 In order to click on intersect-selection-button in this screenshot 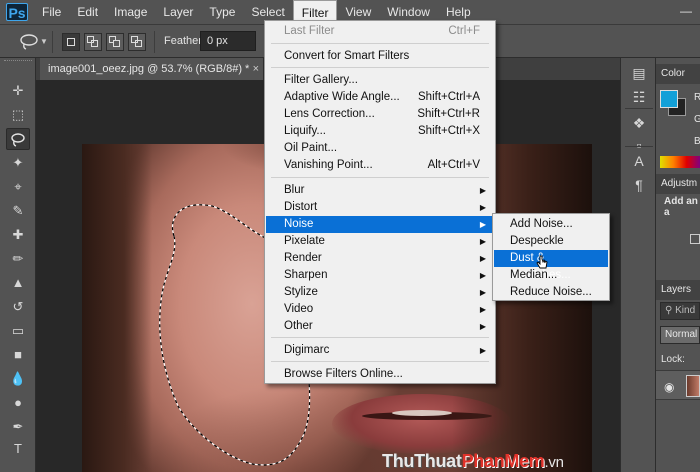, I will do `click(137, 42)`.